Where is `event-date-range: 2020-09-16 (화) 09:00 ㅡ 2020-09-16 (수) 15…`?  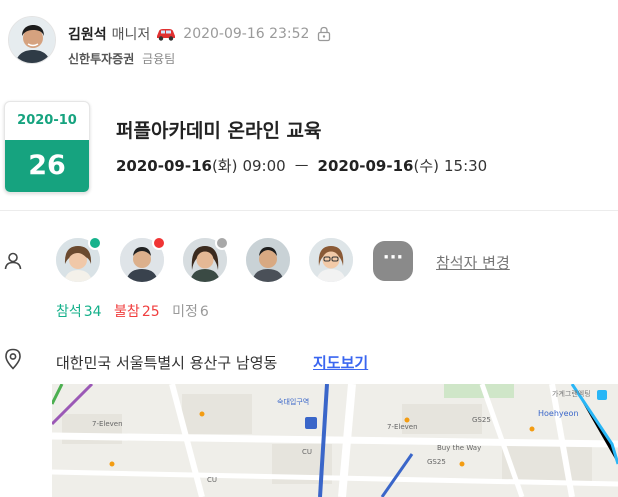 event-date-range: 2020-09-16 (화) 09:00 ㅡ 2020-09-16 (수) 15… is located at coordinates (301, 165).